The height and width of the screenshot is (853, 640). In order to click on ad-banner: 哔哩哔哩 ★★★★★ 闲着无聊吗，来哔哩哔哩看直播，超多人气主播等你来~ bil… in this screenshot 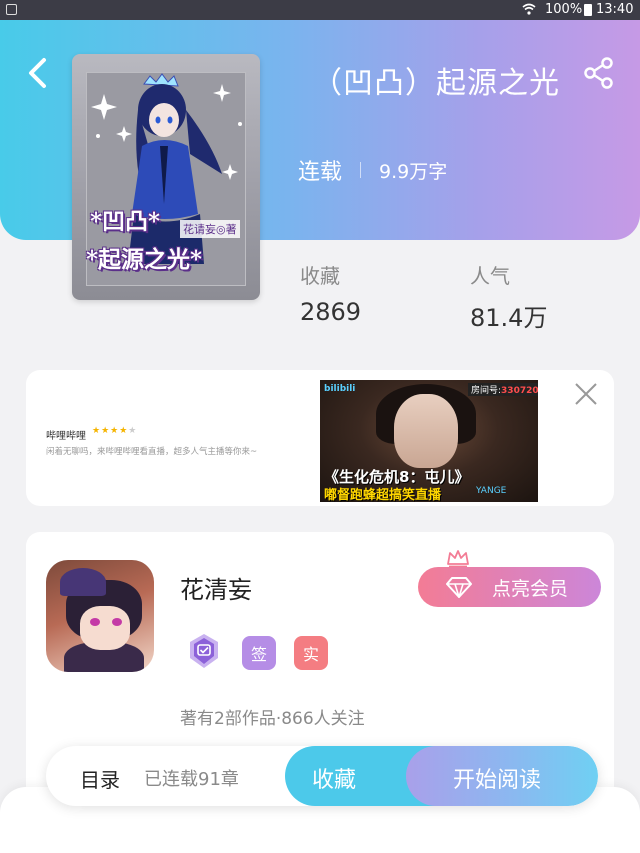, I will do `click(320, 438)`.